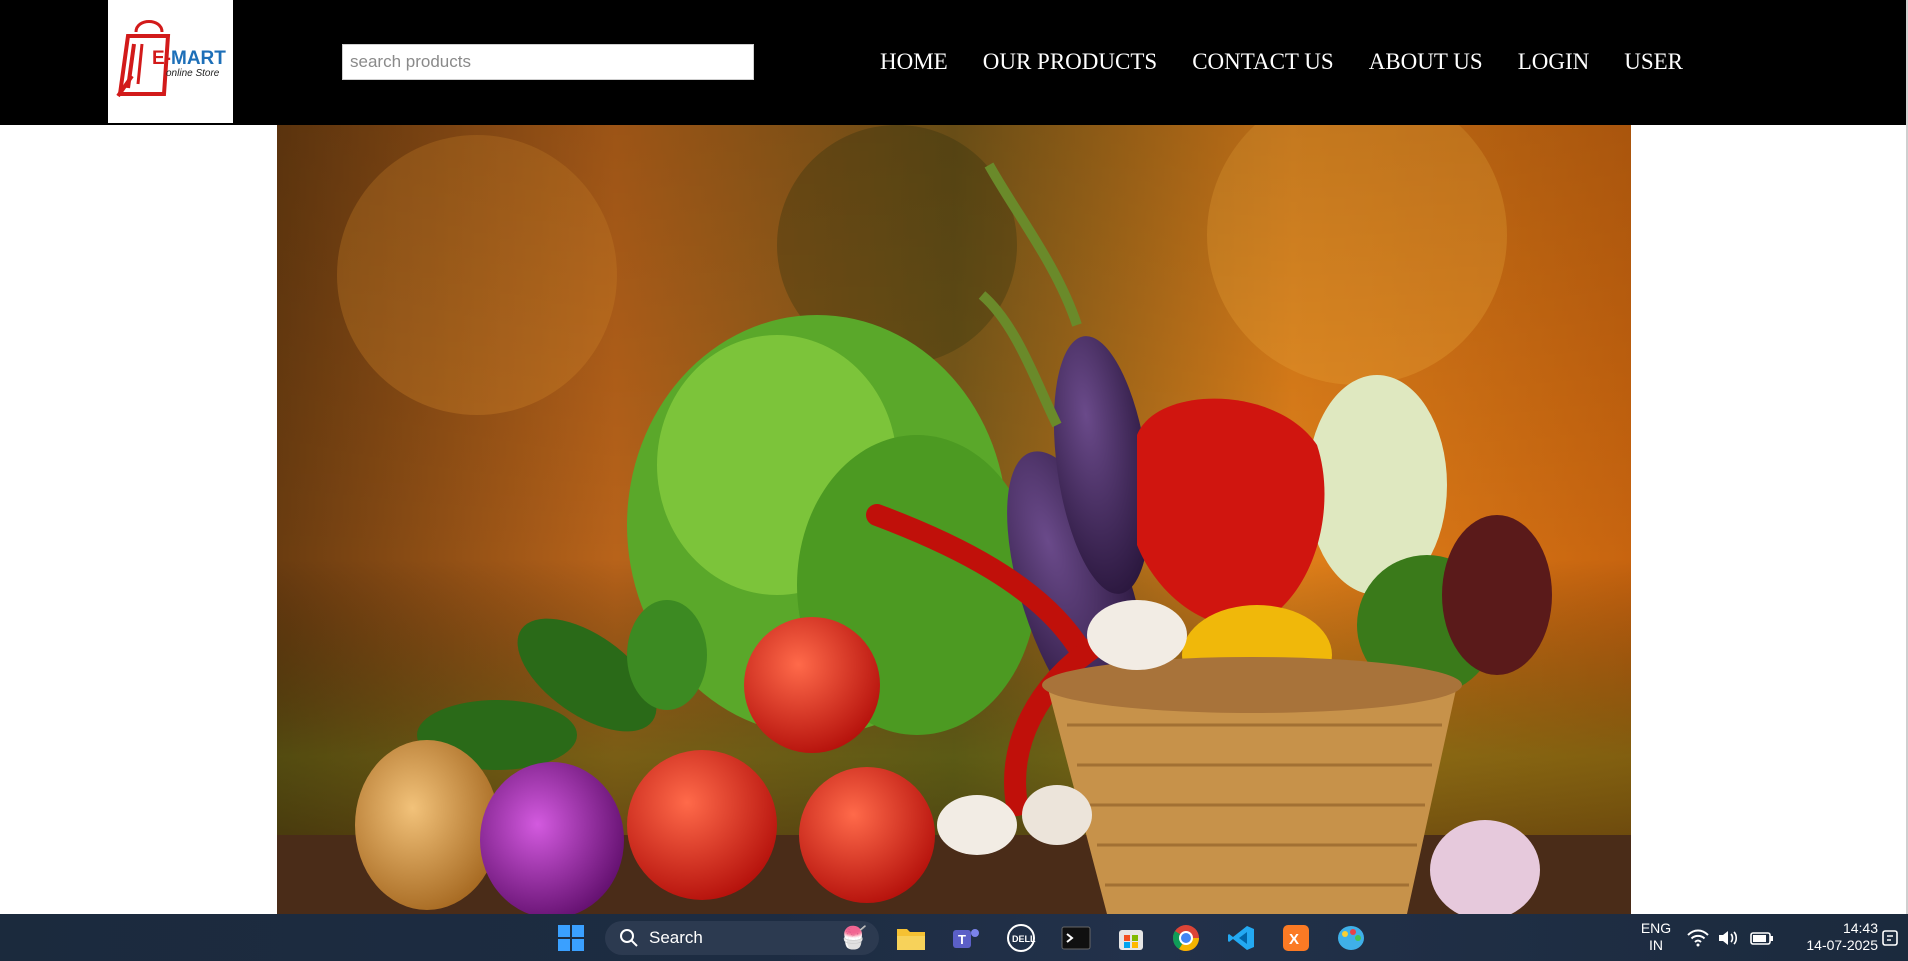  What do you see at coordinates (962, 939) in the screenshot?
I see `svg-text: T` at bounding box center [962, 939].